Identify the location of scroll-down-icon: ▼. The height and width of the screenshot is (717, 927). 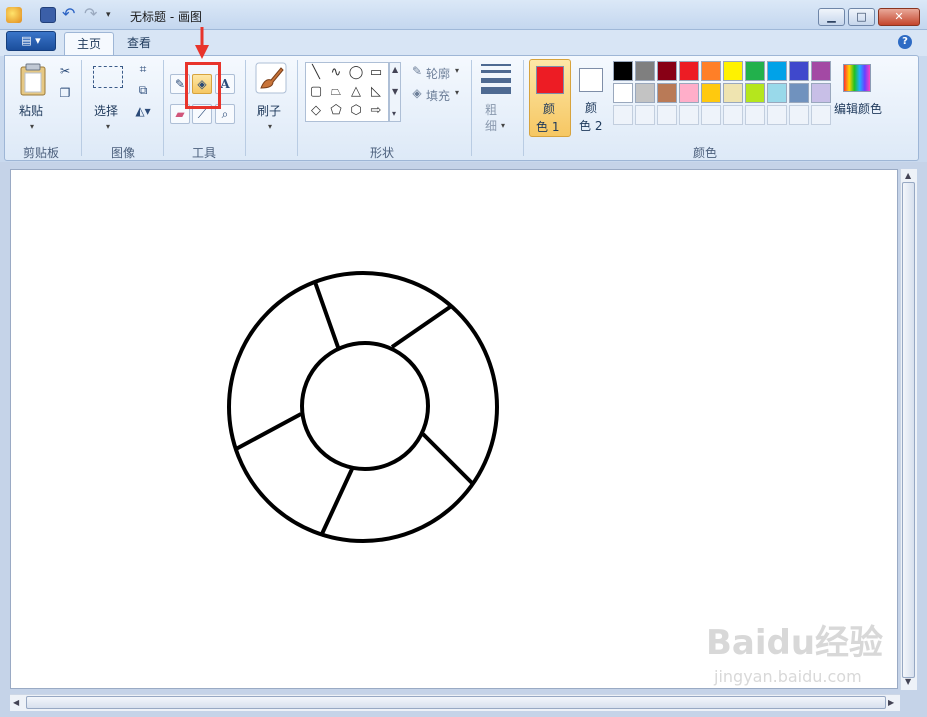
(908, 681).